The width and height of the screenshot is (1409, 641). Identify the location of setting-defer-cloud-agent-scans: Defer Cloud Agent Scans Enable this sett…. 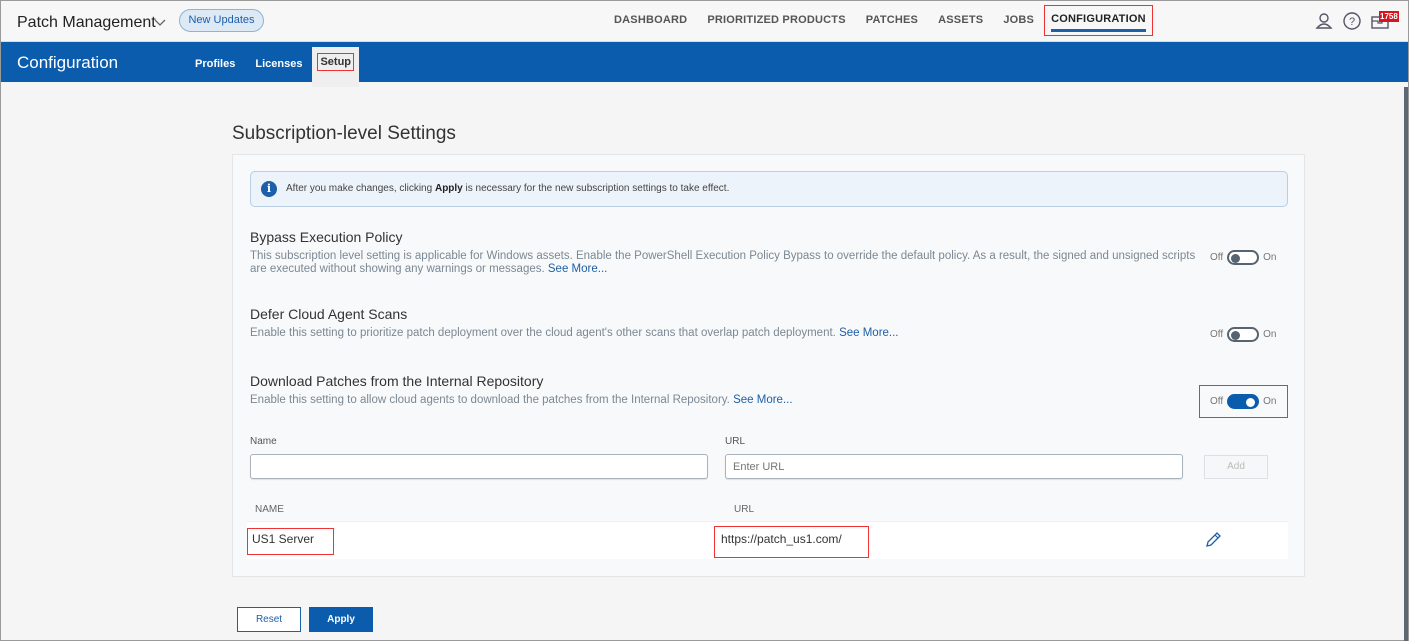
(730, 323).